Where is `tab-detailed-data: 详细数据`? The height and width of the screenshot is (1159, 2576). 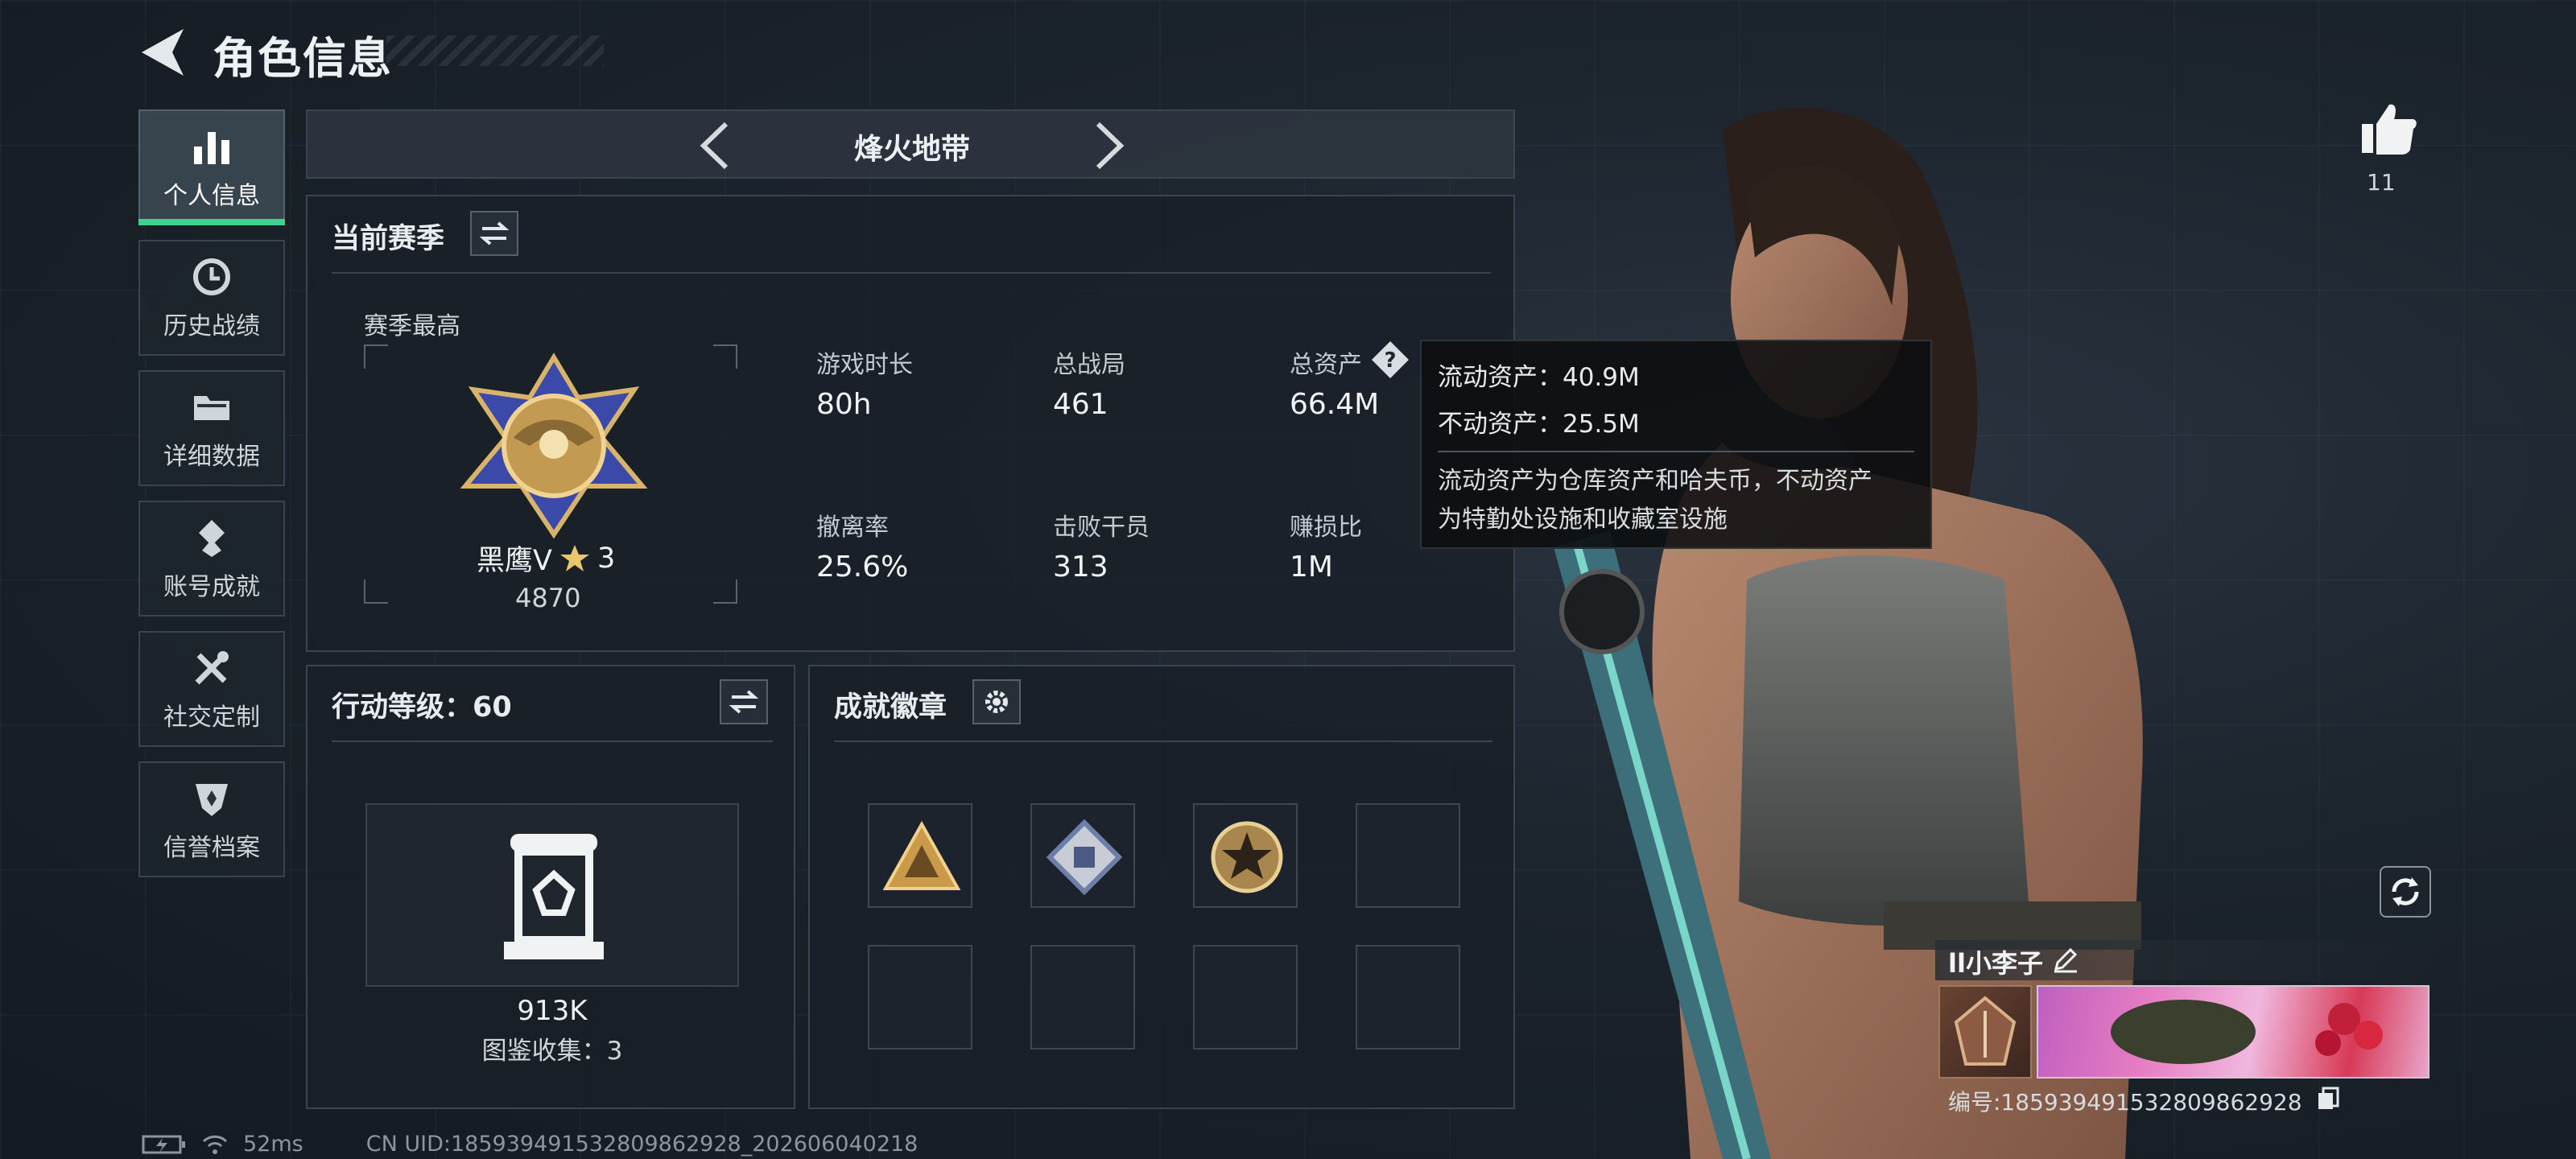 tab-detailed-data: 详细数据 is located at coordinates (211, 428).